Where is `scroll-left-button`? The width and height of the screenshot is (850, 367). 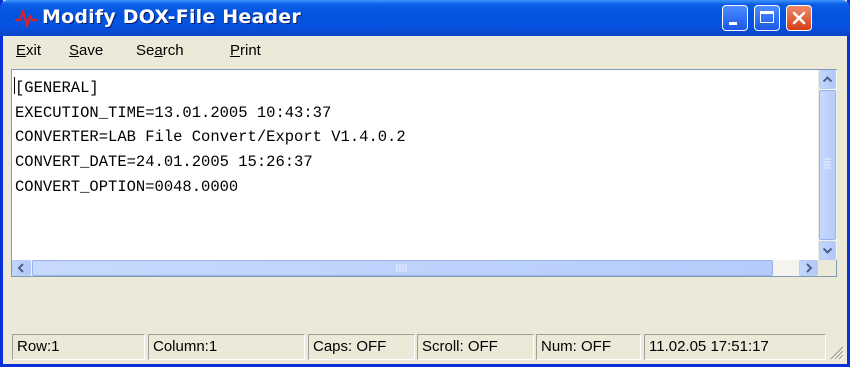
scroll-left-button is located at coordinates (21, 268).